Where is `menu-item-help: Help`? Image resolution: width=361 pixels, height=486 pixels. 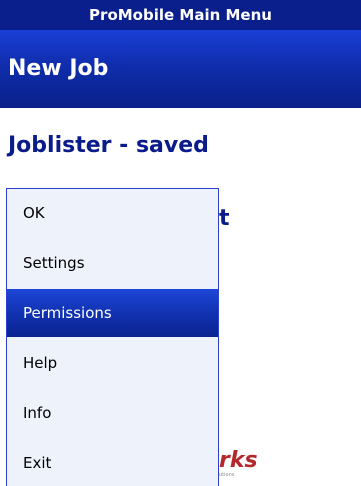 menu-item-help: Help is located at coordinates (112, 363).